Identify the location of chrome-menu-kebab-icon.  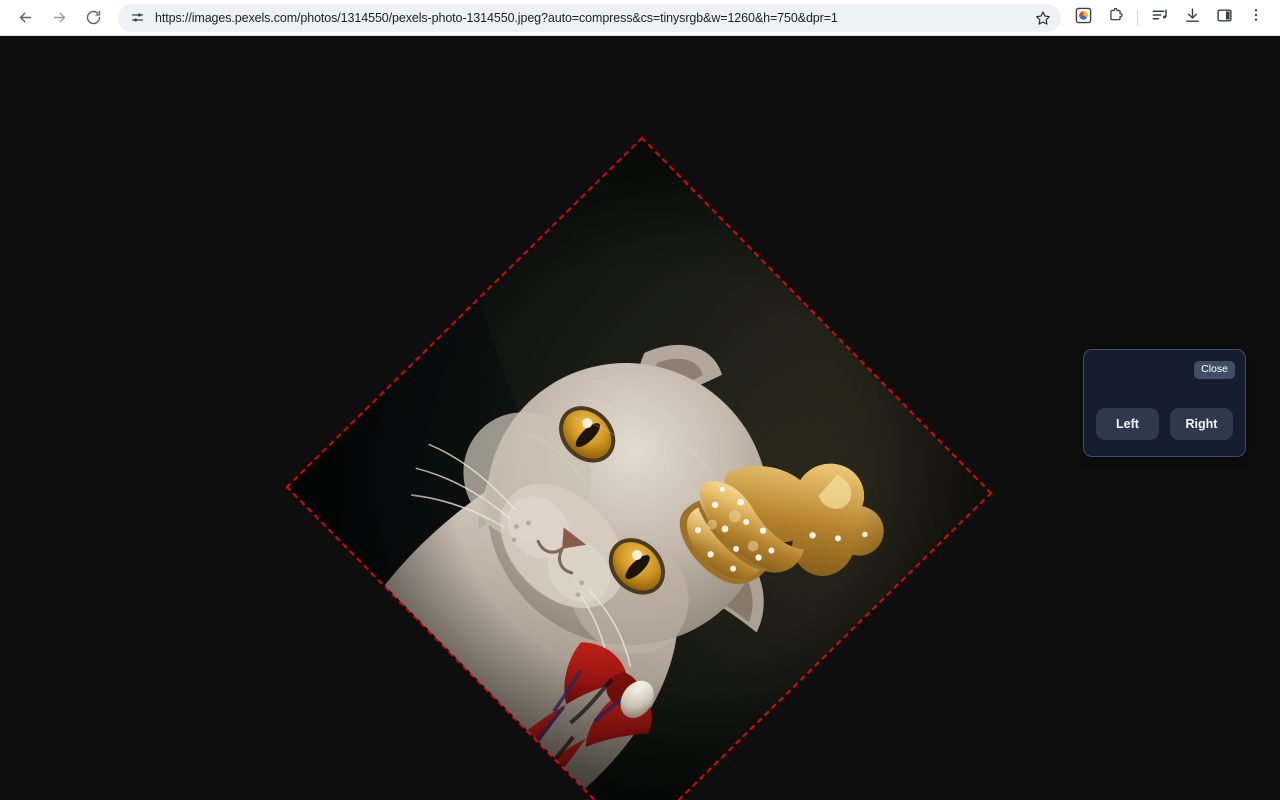
(1256, 17).